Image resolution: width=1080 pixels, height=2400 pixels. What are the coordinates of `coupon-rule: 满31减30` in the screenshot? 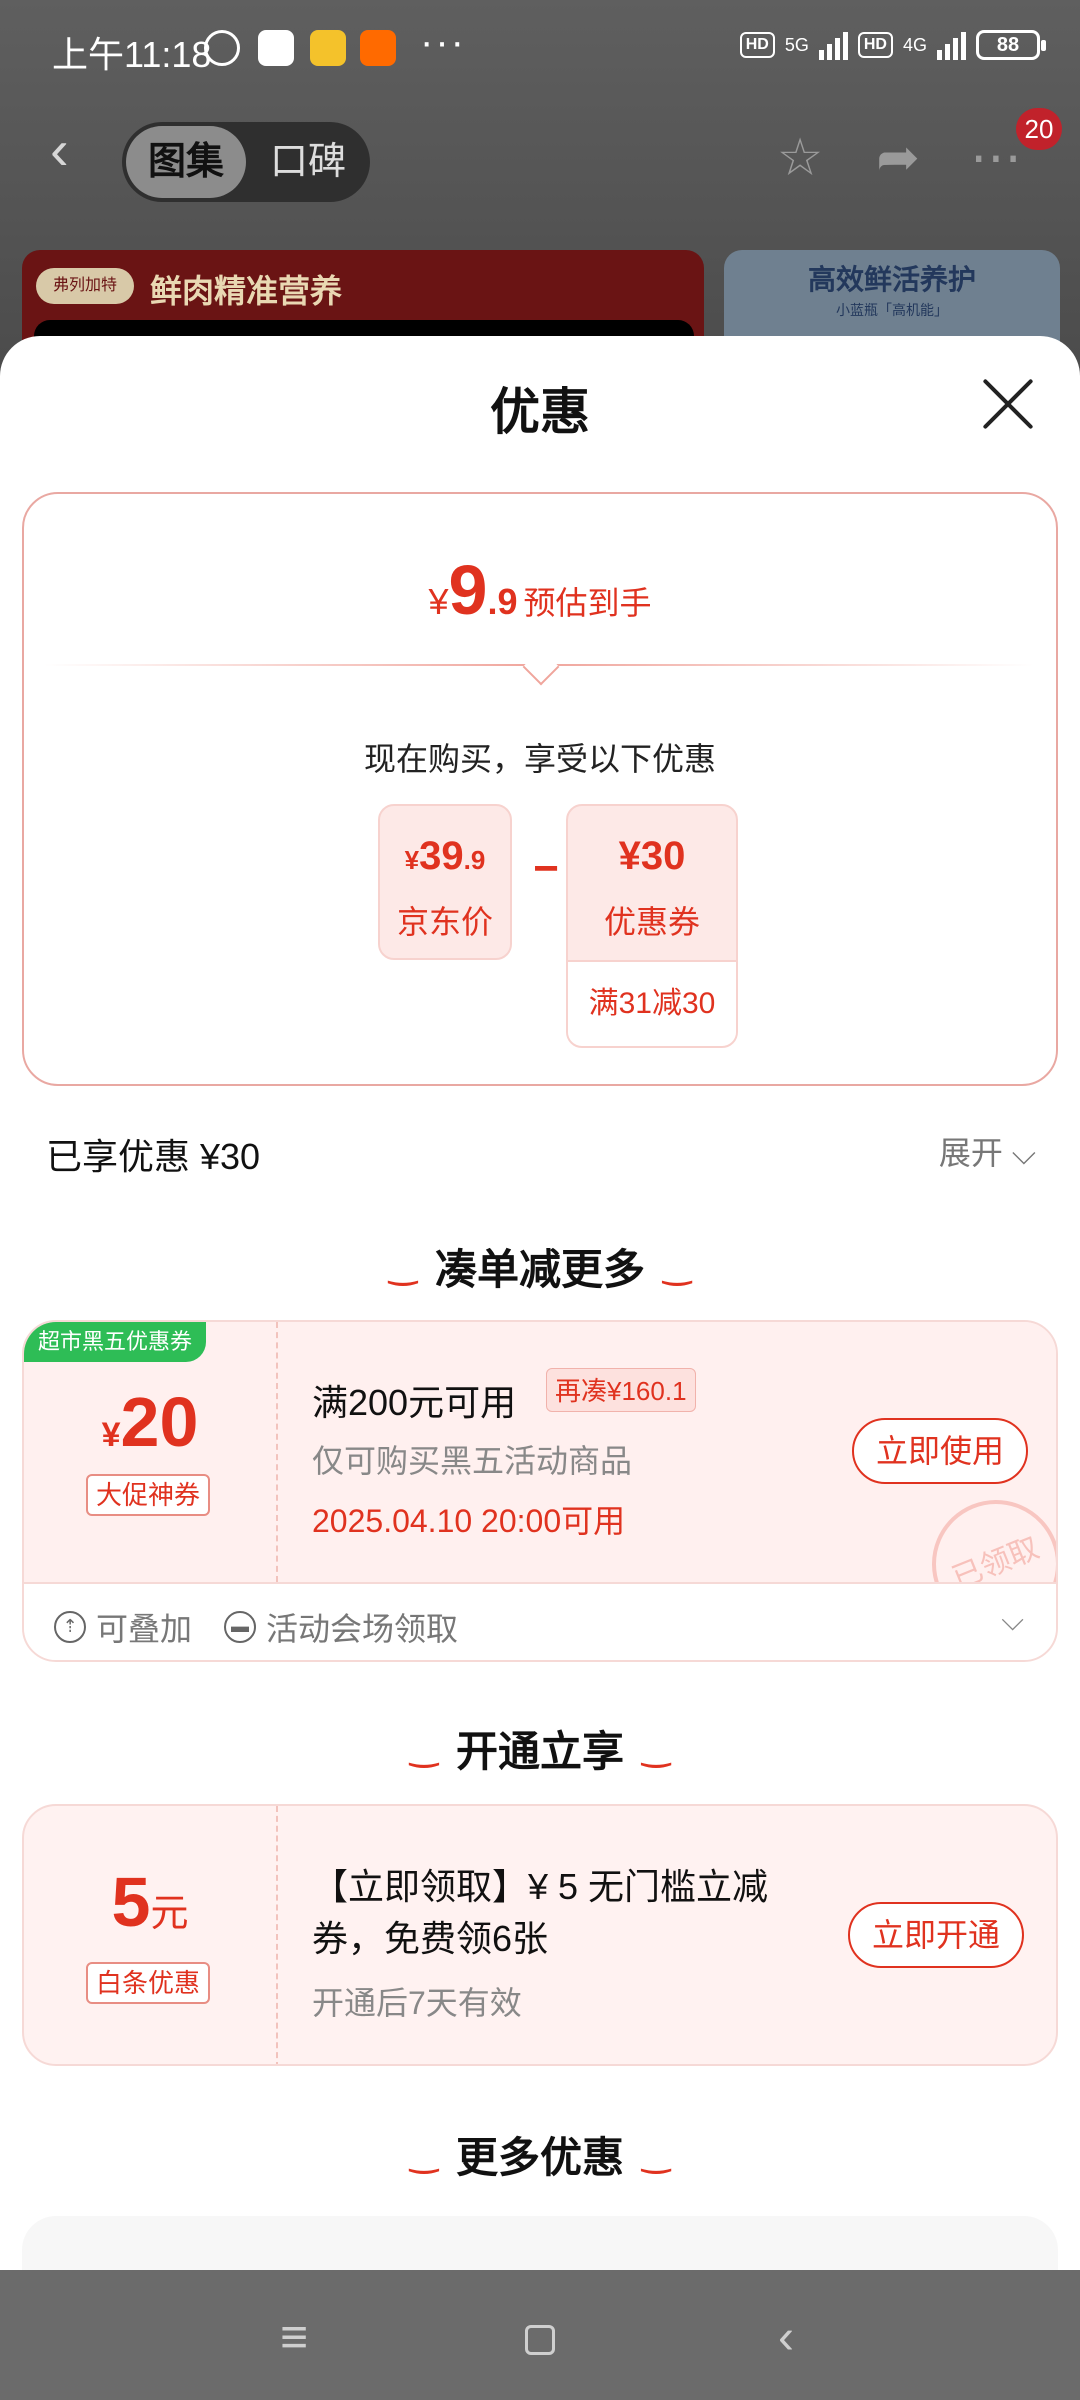 It's located at (652, 1004).